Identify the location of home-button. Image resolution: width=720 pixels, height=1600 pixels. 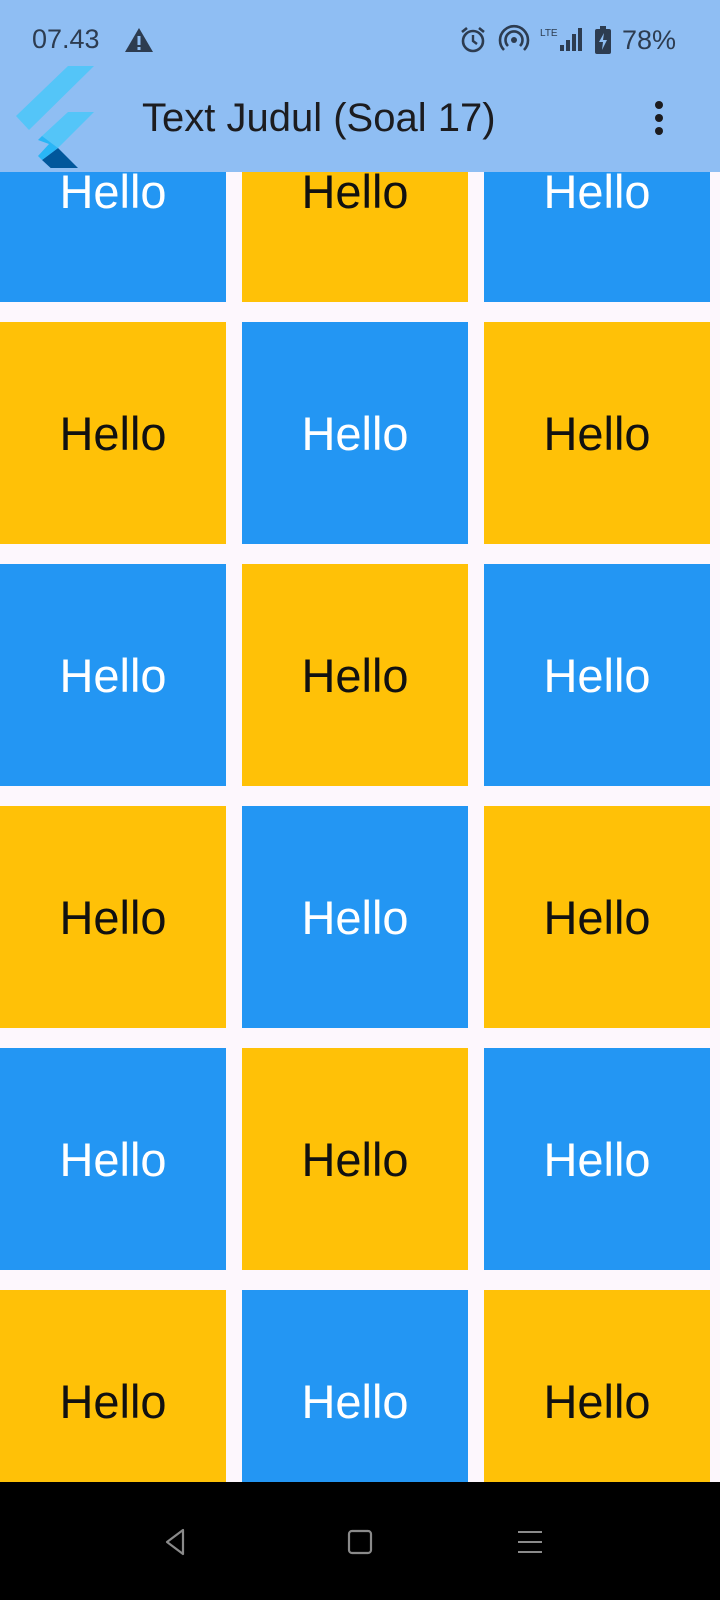
(360, 1542).